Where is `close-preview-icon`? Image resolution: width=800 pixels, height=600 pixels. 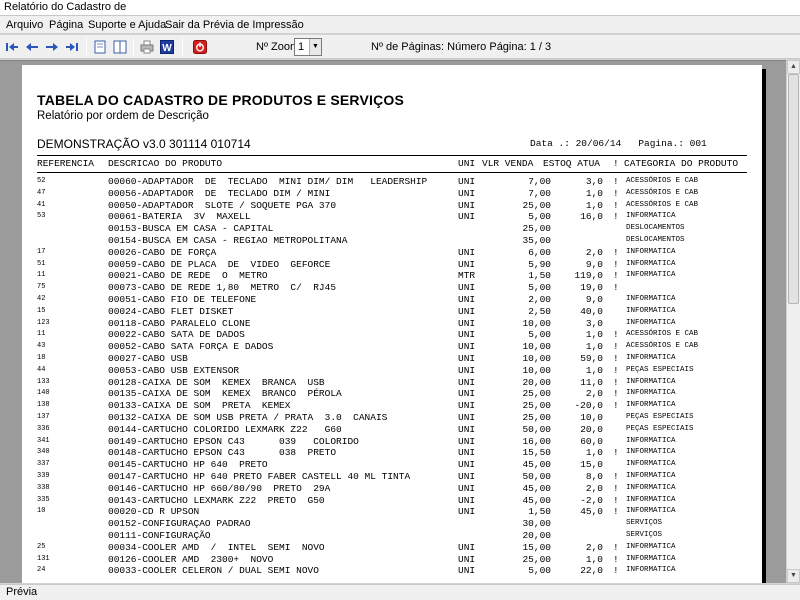 close-preview-icon is located at coordinates (200, 47).